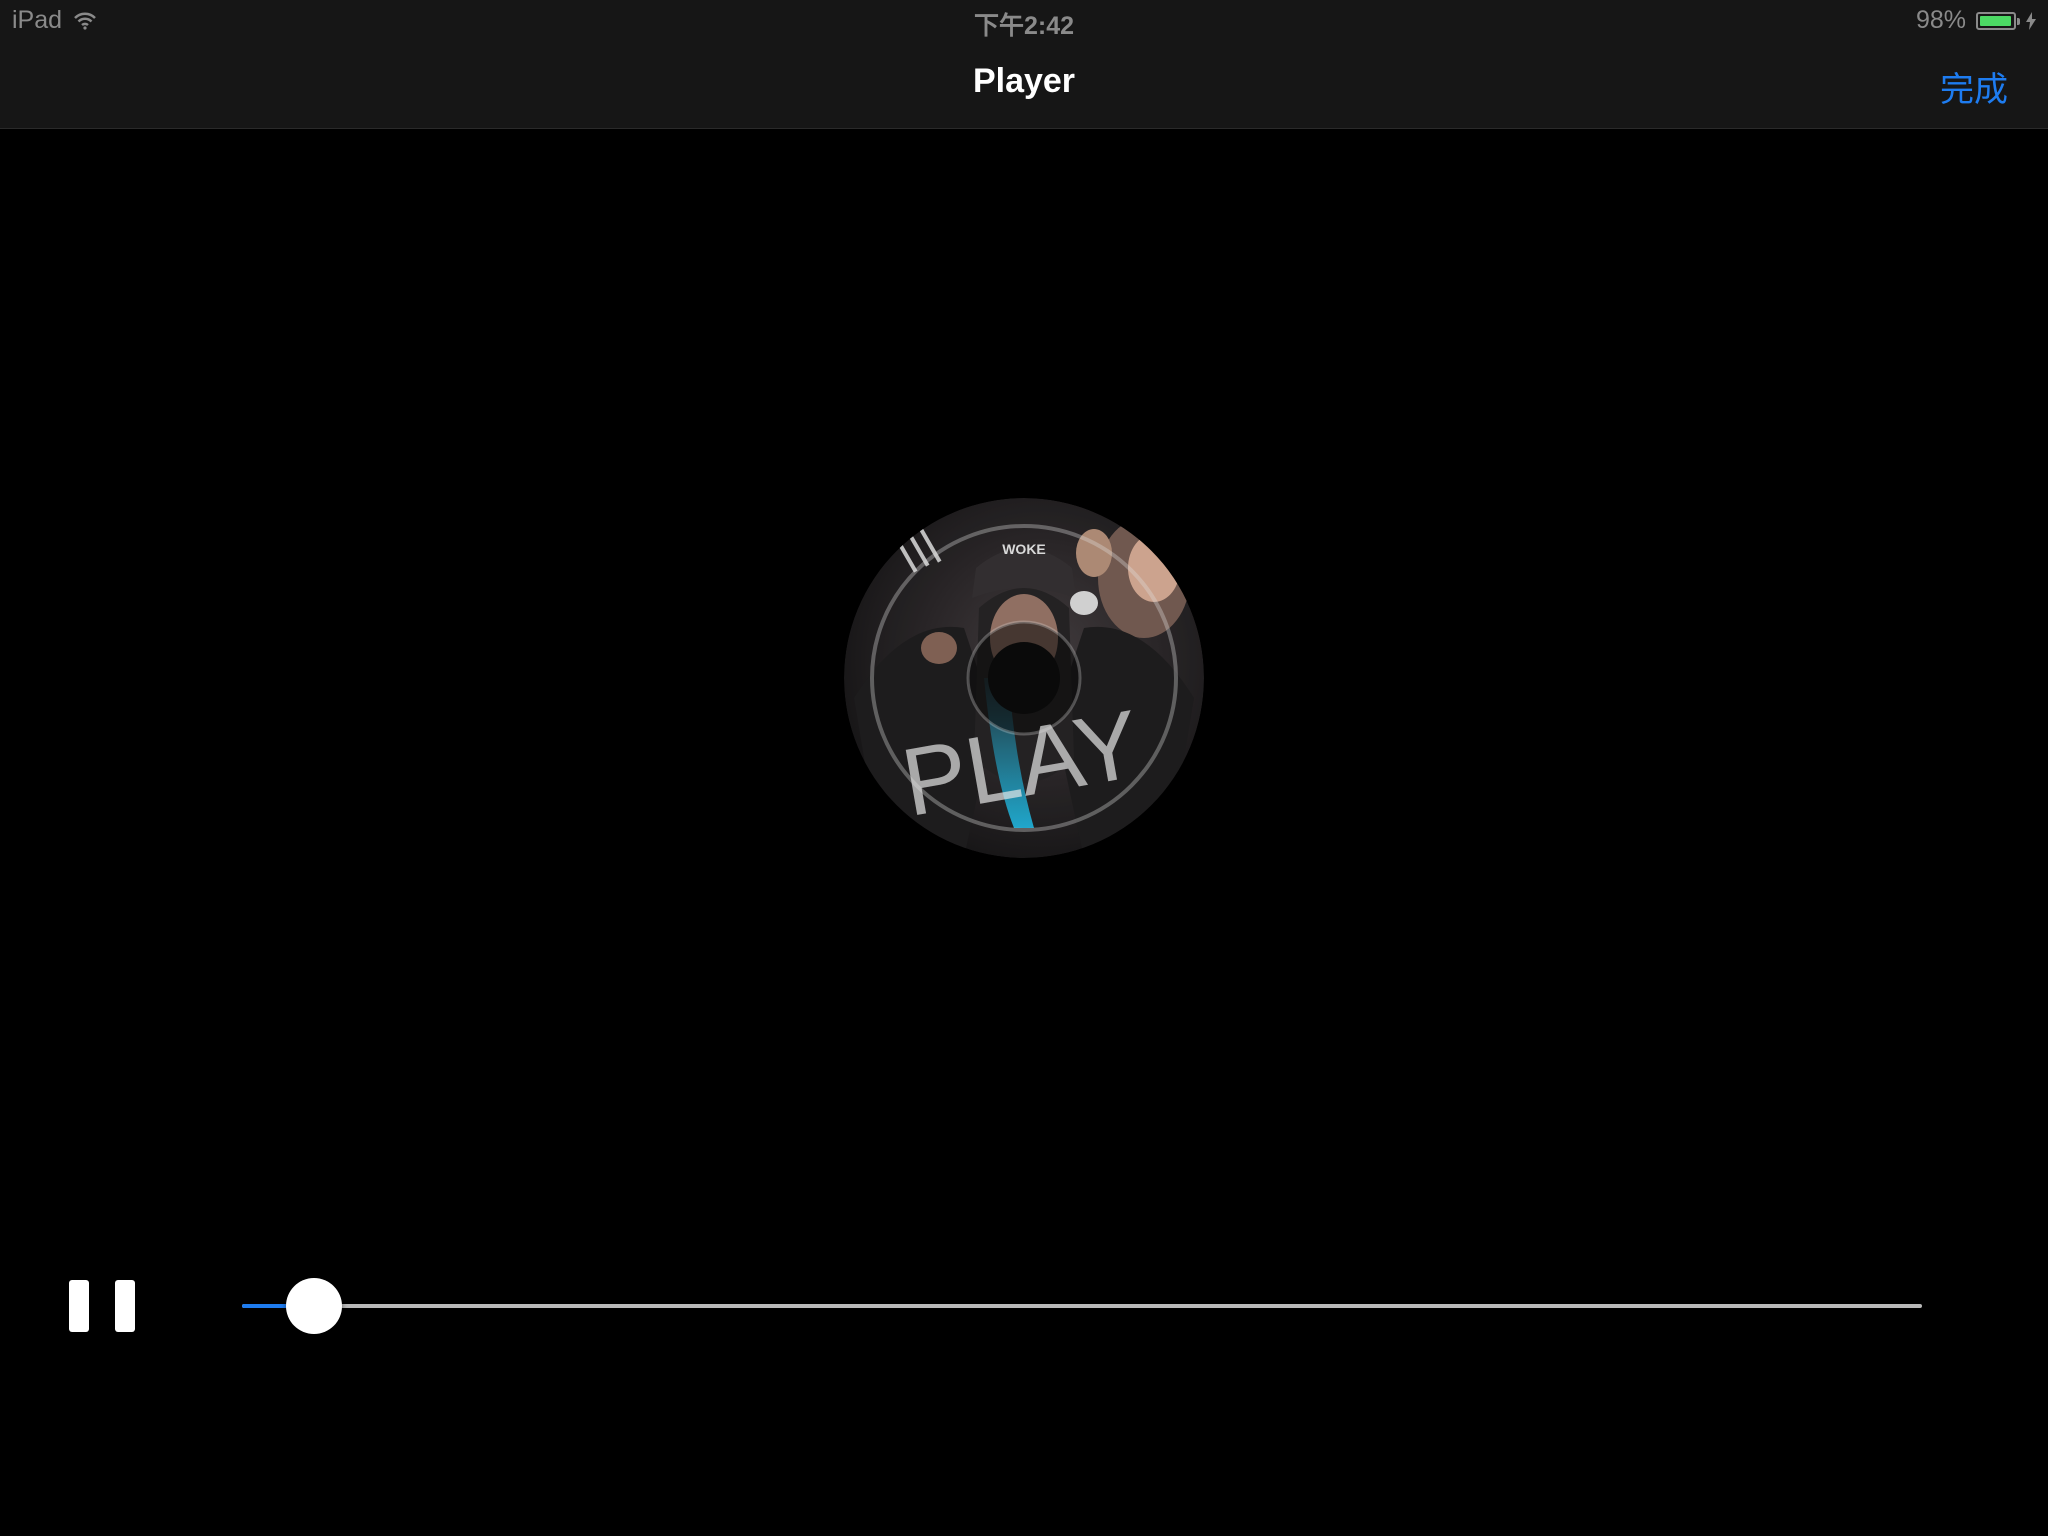  I want to click on navigation-bar: Player 完成, so click(1024, 84).